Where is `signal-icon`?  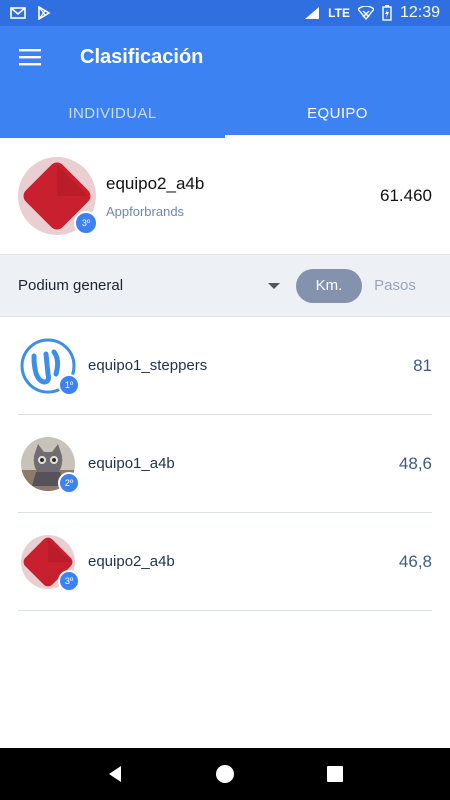 signal-icon is located at coordinates (312, 13).